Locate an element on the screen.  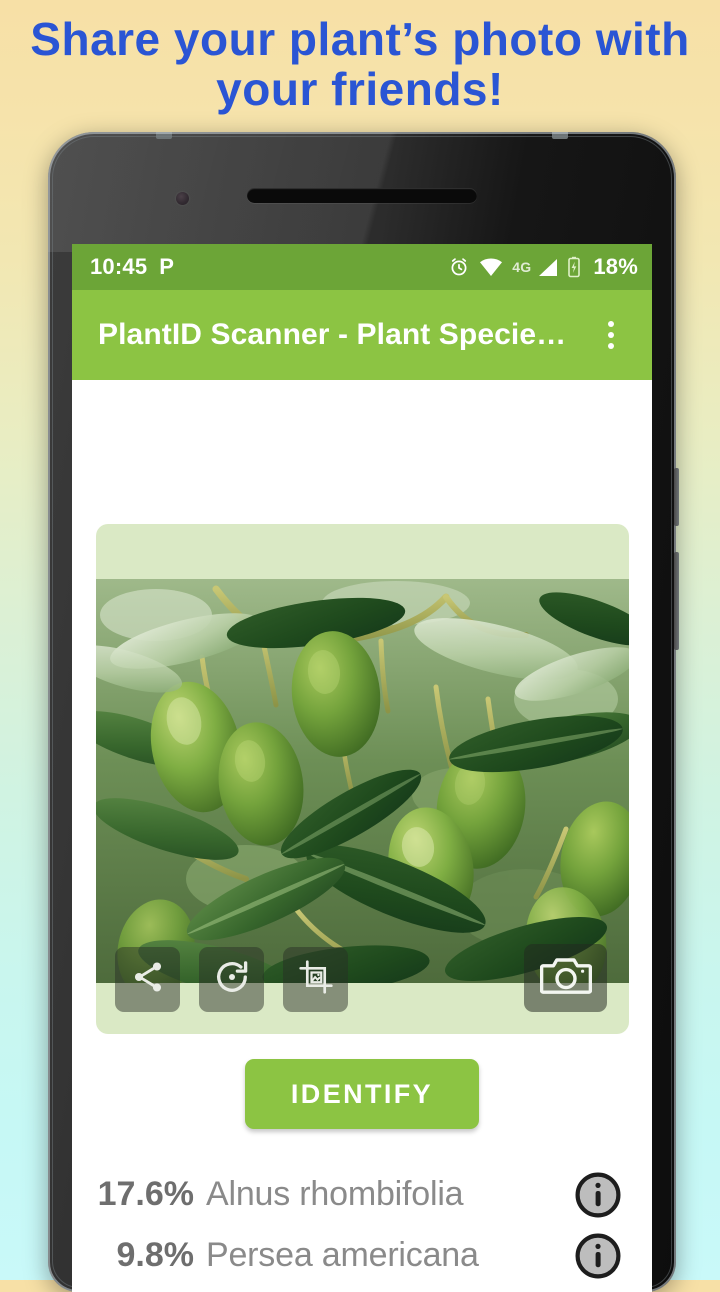
overflow-menu-icon is located at coordinates (611, 335).